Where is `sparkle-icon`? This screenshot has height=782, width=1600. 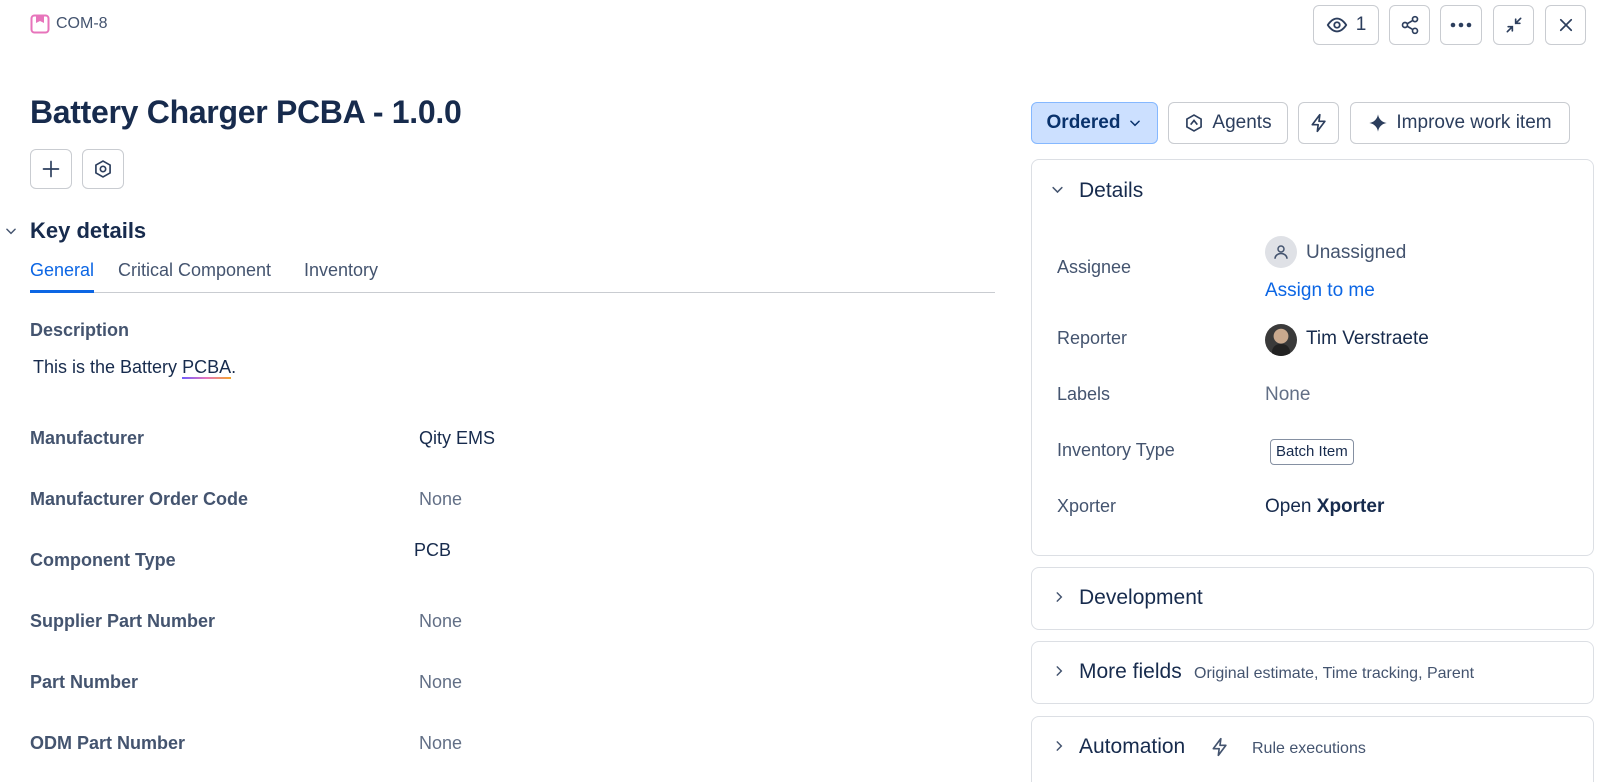
sparkle-icon is located at coordinates (1378, 123).